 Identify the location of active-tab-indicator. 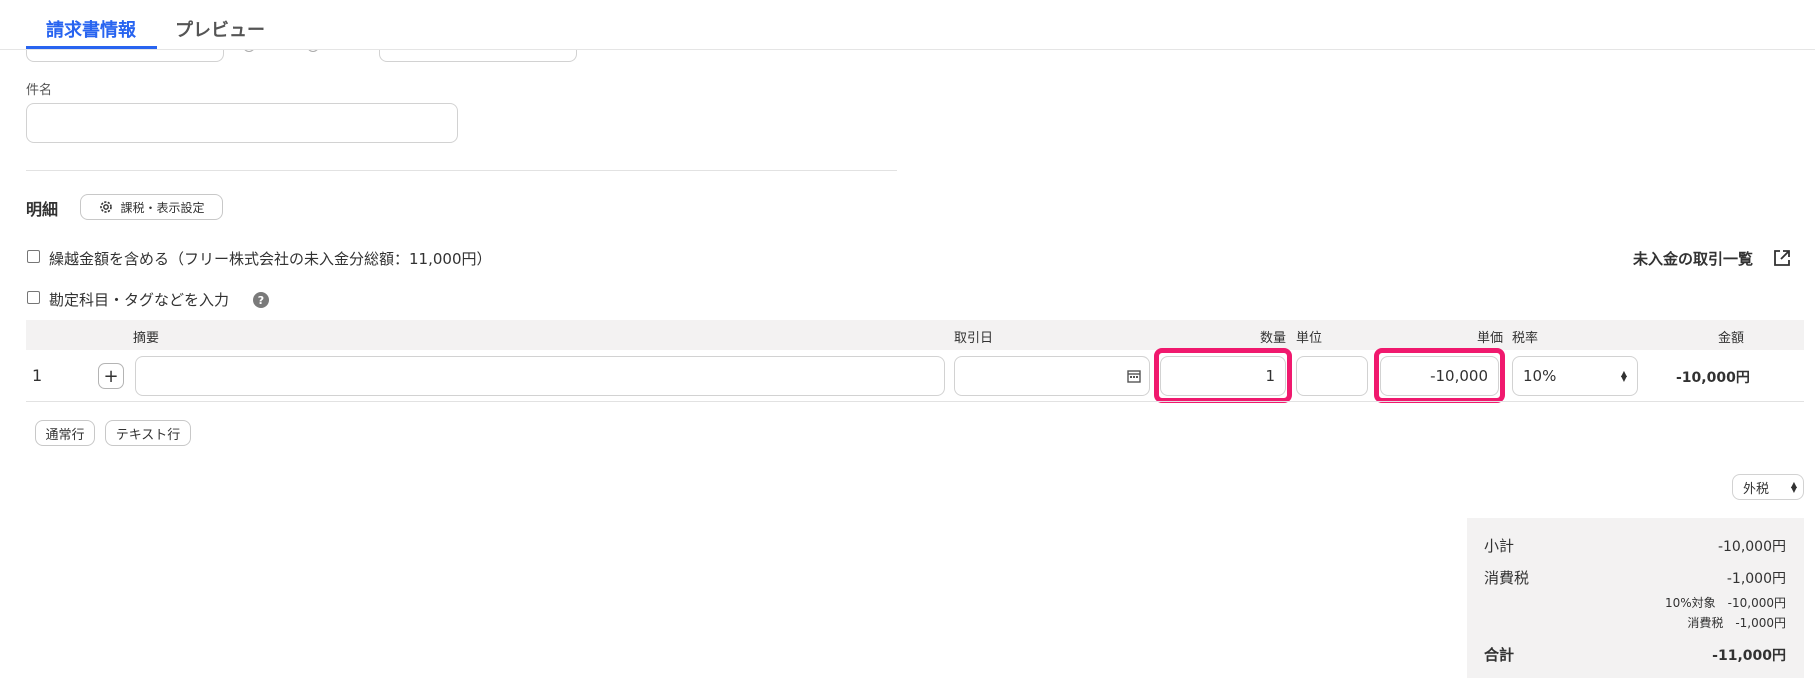
(91, 47).